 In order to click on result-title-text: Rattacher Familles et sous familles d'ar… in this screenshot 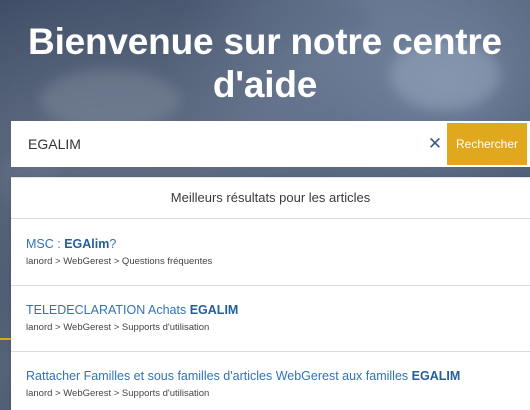, I will do `click(219, 376)`.